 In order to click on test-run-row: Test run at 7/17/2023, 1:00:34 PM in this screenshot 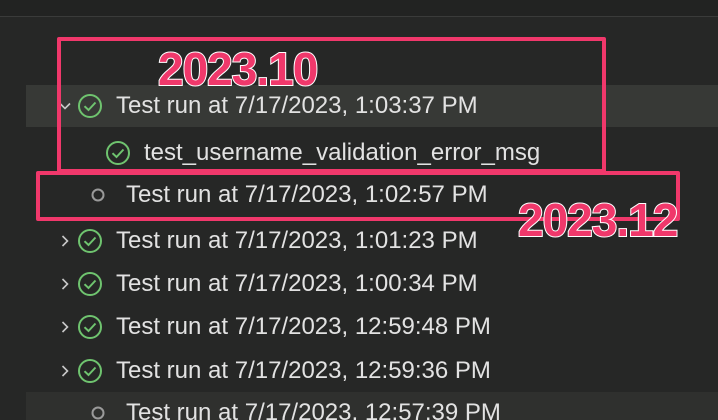, I will do `click(372, 284)`.